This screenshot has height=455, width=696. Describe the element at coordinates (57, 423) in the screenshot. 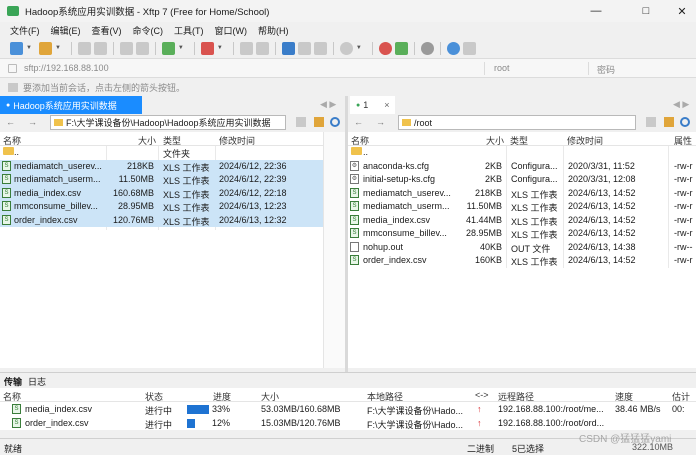

I see `xcell-name: order_index.csv` at that location.